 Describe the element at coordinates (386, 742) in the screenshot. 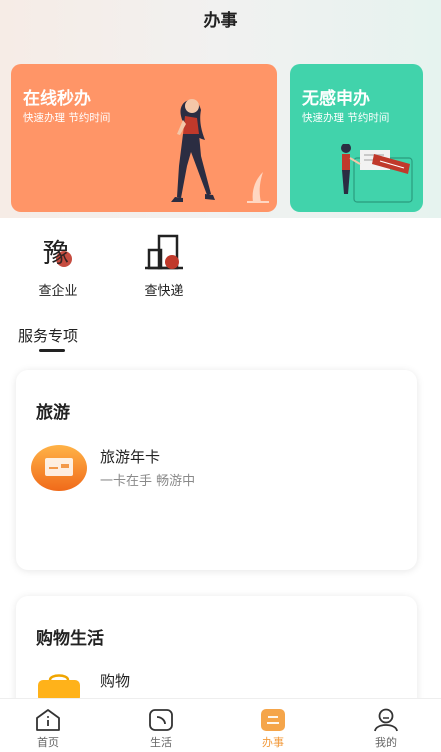

I see `tab-label: 我的` at that location.